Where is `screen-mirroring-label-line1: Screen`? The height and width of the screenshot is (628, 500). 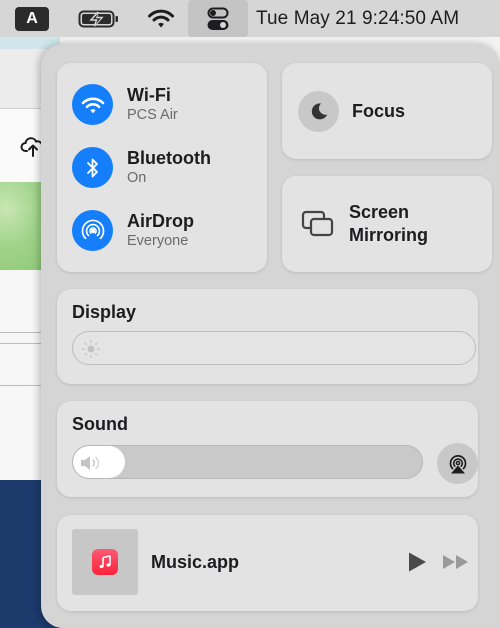 screen-mirroring-label-line1: Screen is located at coordinates (379, 212).